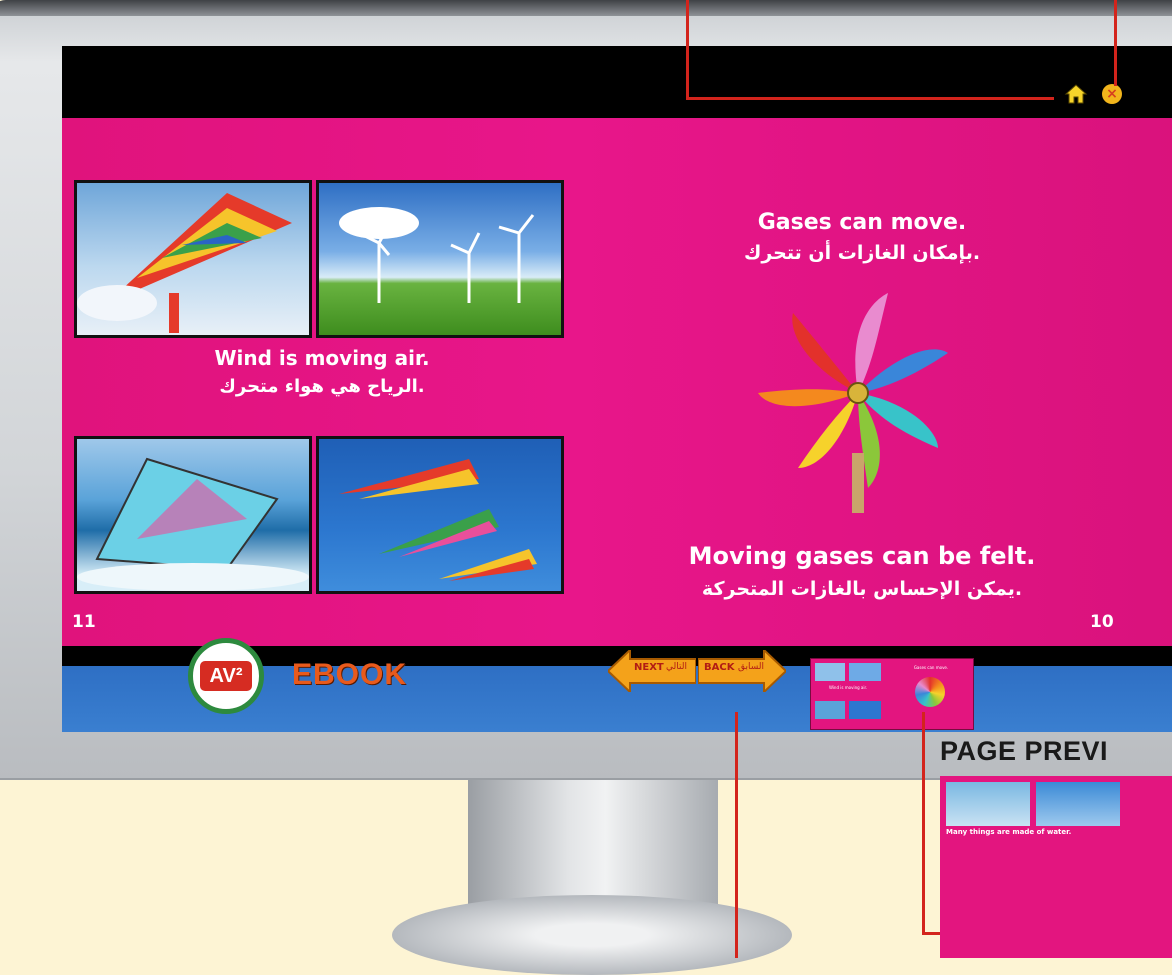  Describe the element at coordinates (1009, 832) in the screenshot. I see `callout-preview-caption: Many things are made of water.` at that location.